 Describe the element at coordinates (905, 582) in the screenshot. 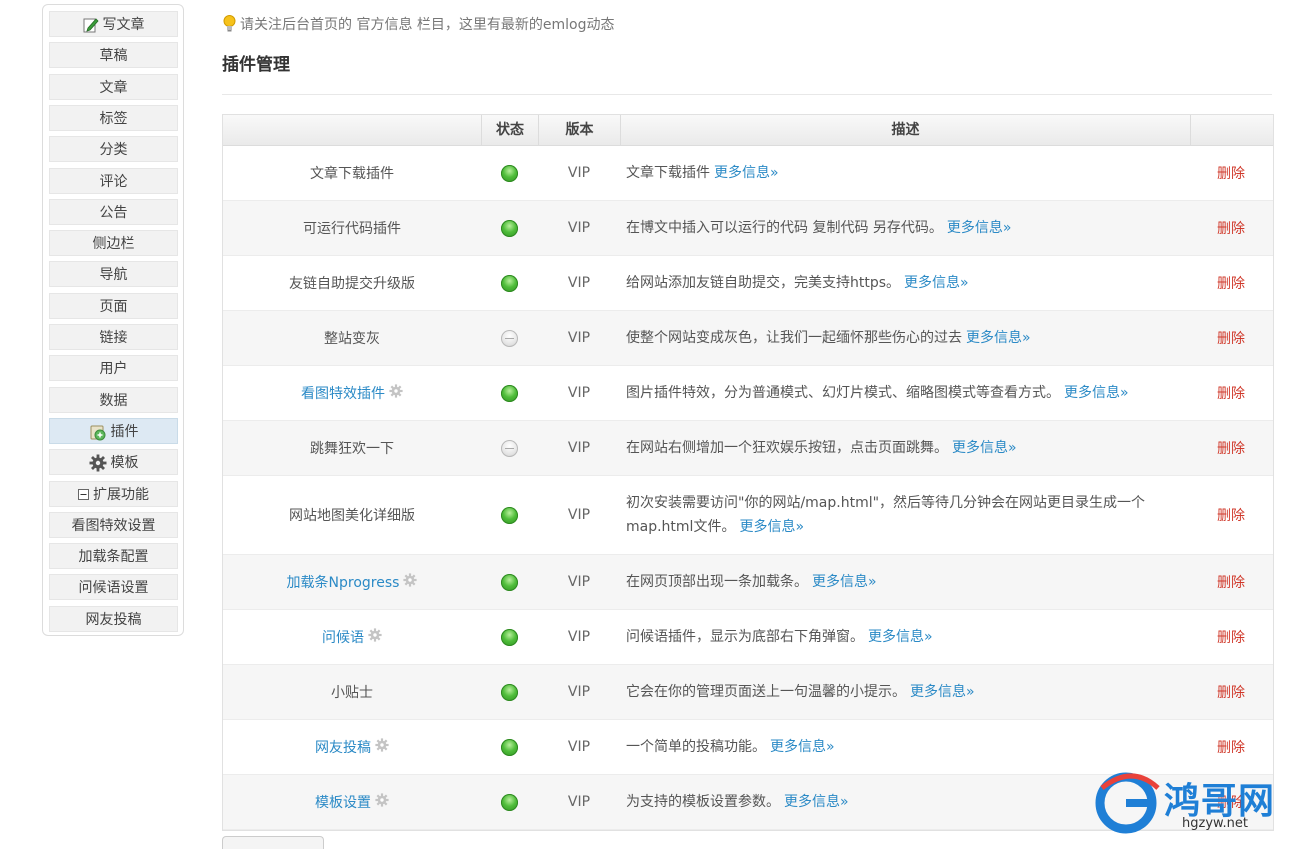

I see `plugin-description: 在网页顶部出现一条加载条。 更多信息»` at that location.